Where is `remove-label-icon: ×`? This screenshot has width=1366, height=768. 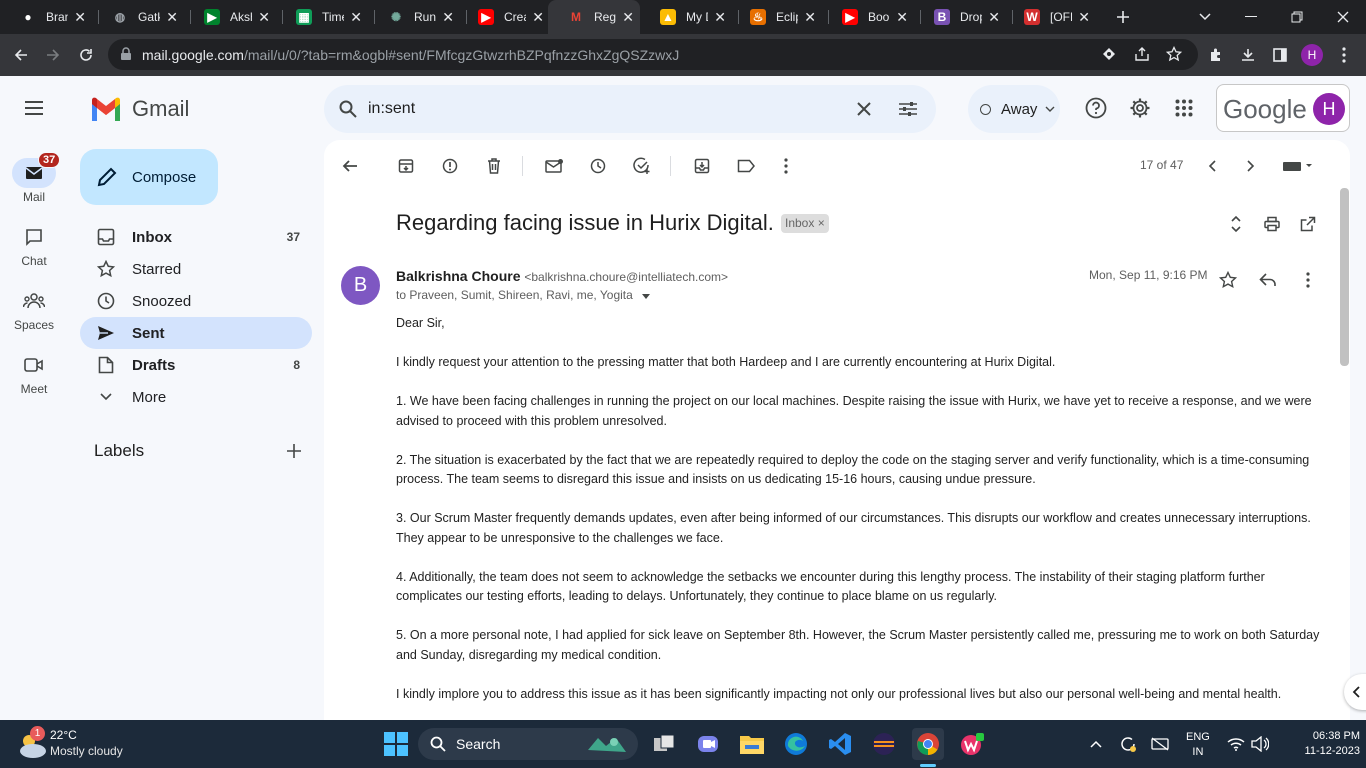 remove-label-icon: × is located at coordinates (821, 223).